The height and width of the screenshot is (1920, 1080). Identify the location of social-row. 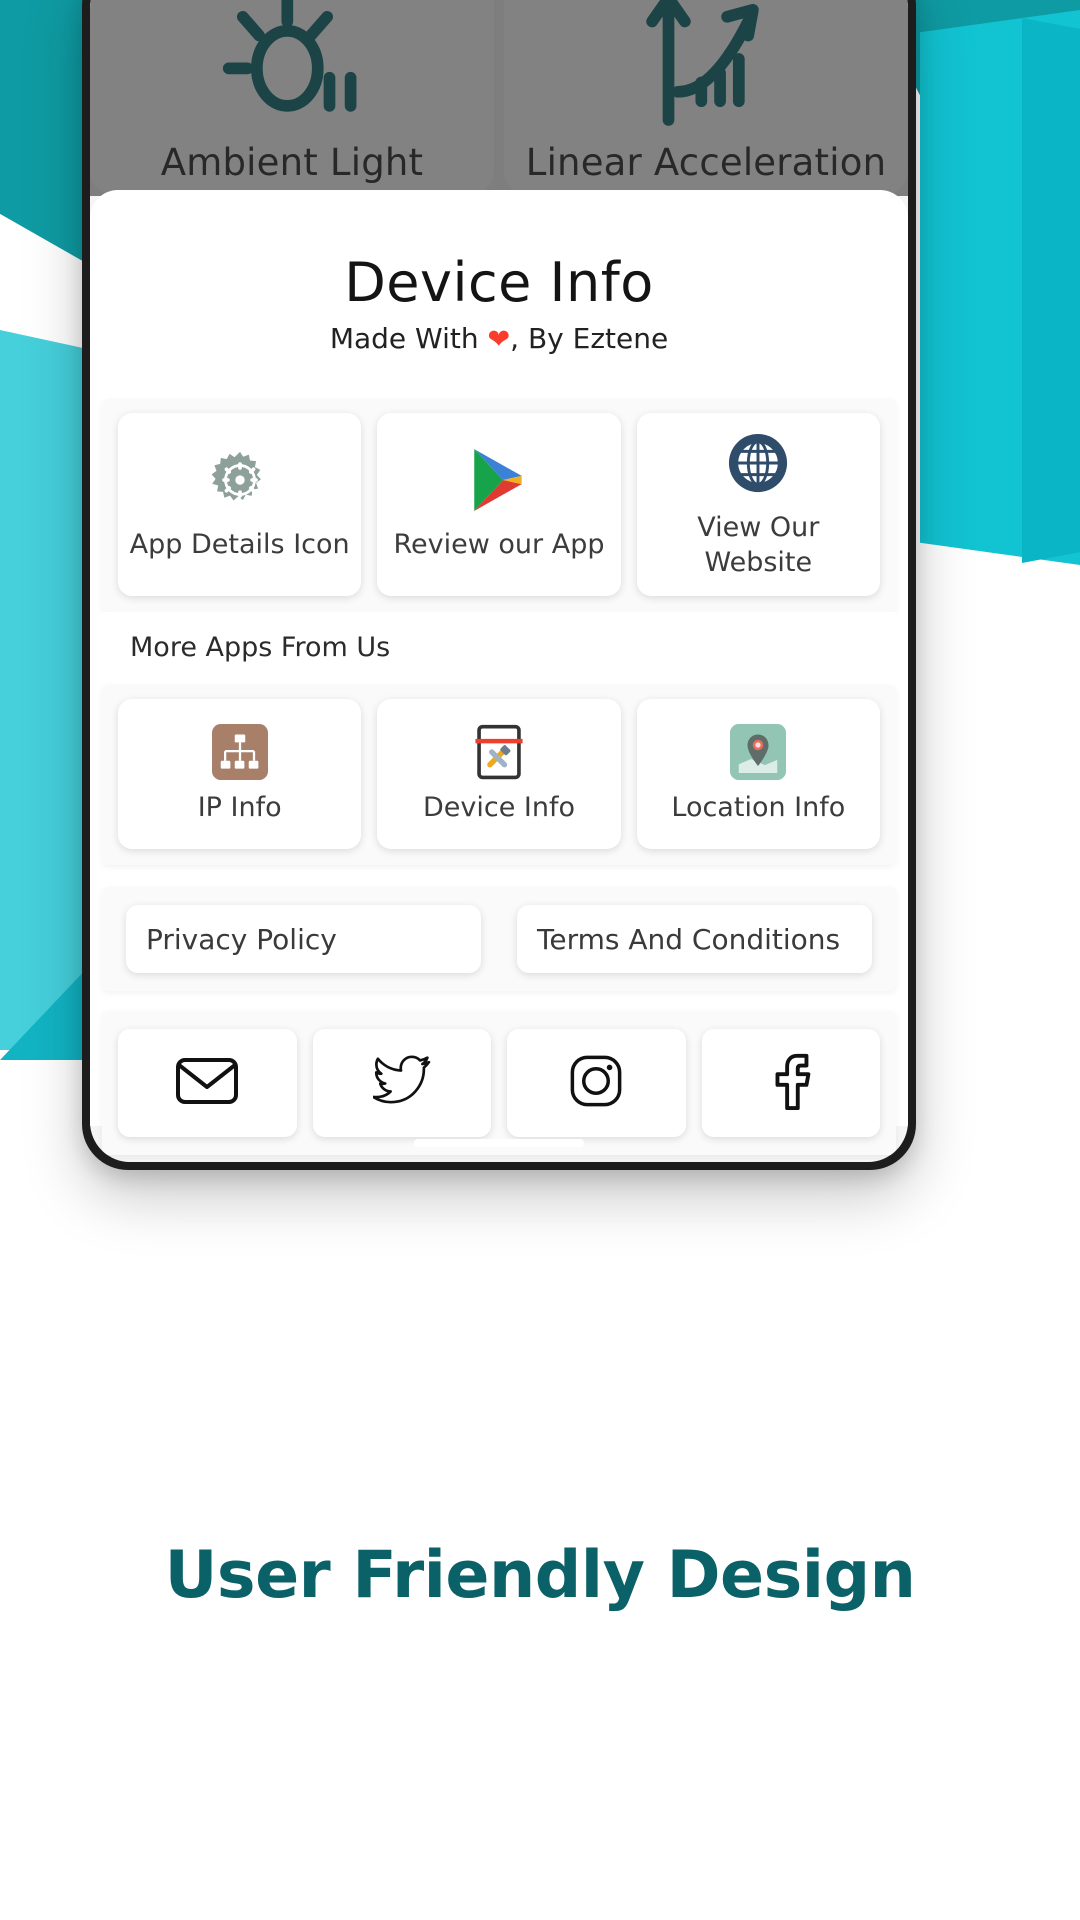
(499, 1083).